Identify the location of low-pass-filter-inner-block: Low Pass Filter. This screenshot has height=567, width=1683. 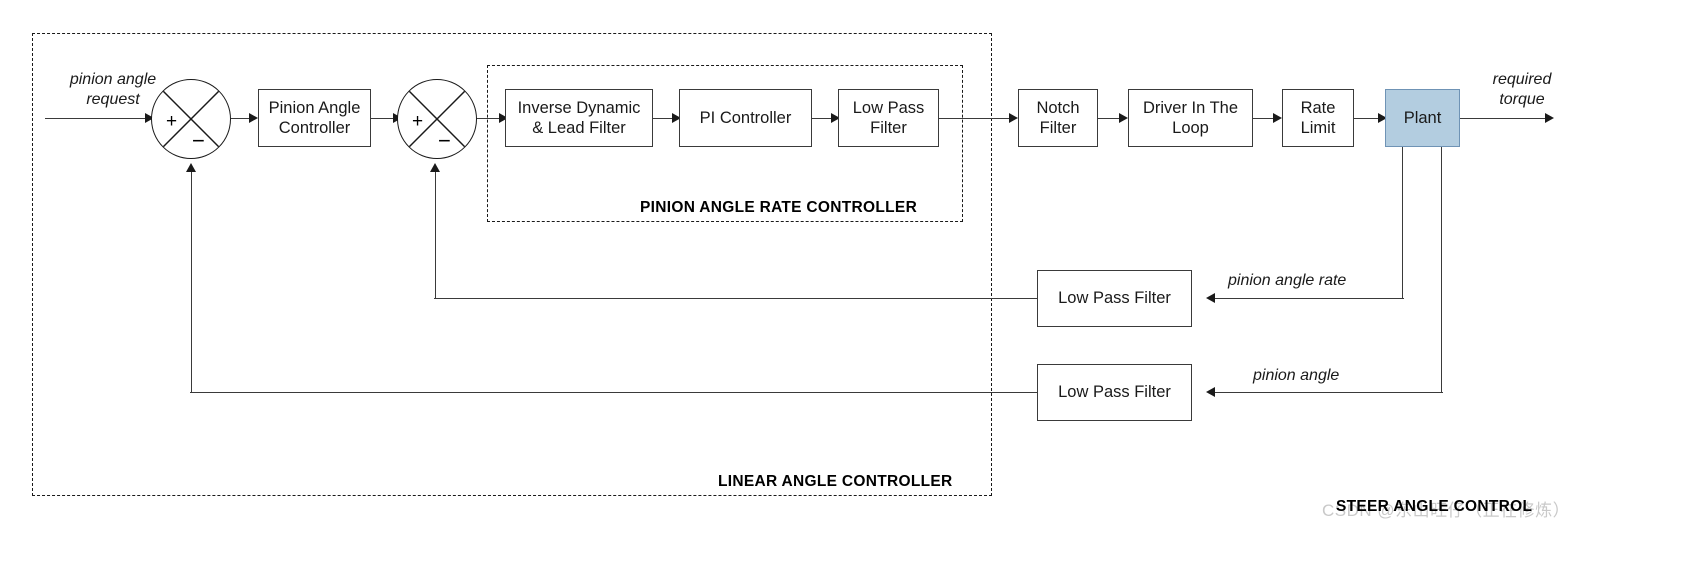
(888, 118).